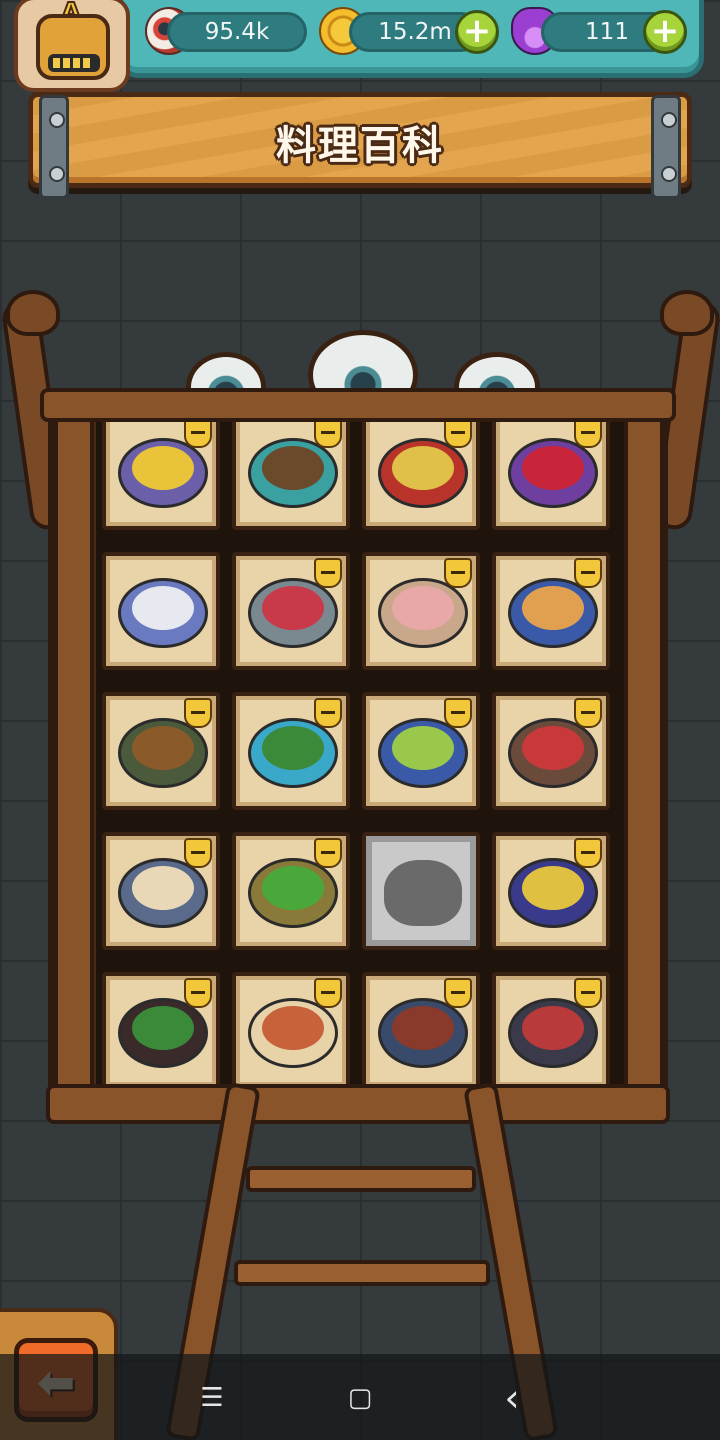 The height and width of the screenshot is (1440, 720). I want to click on recipe-cell-bean-stew-bowl, so click(161, 751).